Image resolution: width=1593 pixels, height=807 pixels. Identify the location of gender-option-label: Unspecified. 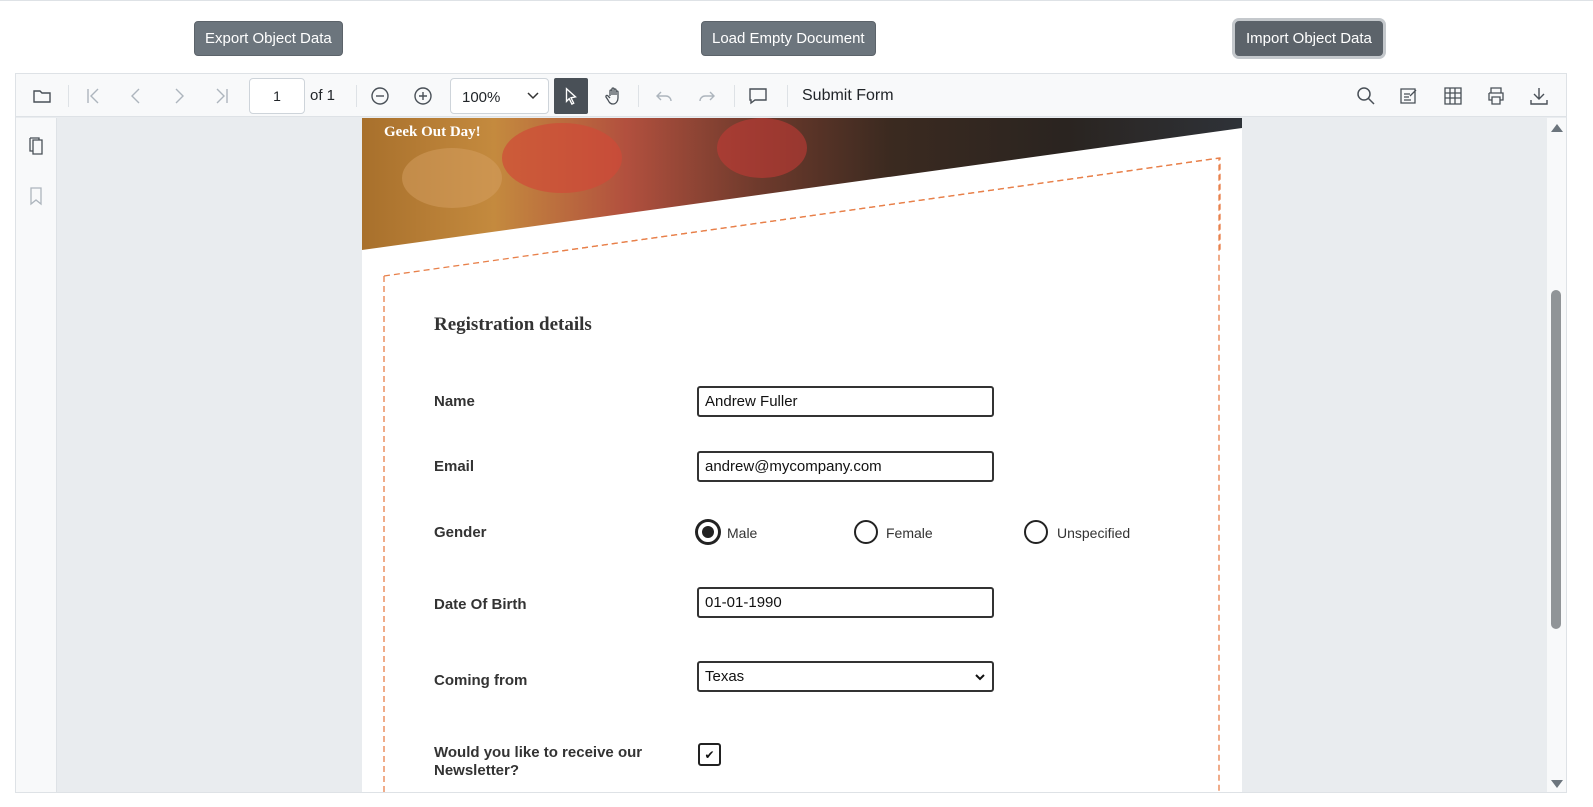
(1094, 533).